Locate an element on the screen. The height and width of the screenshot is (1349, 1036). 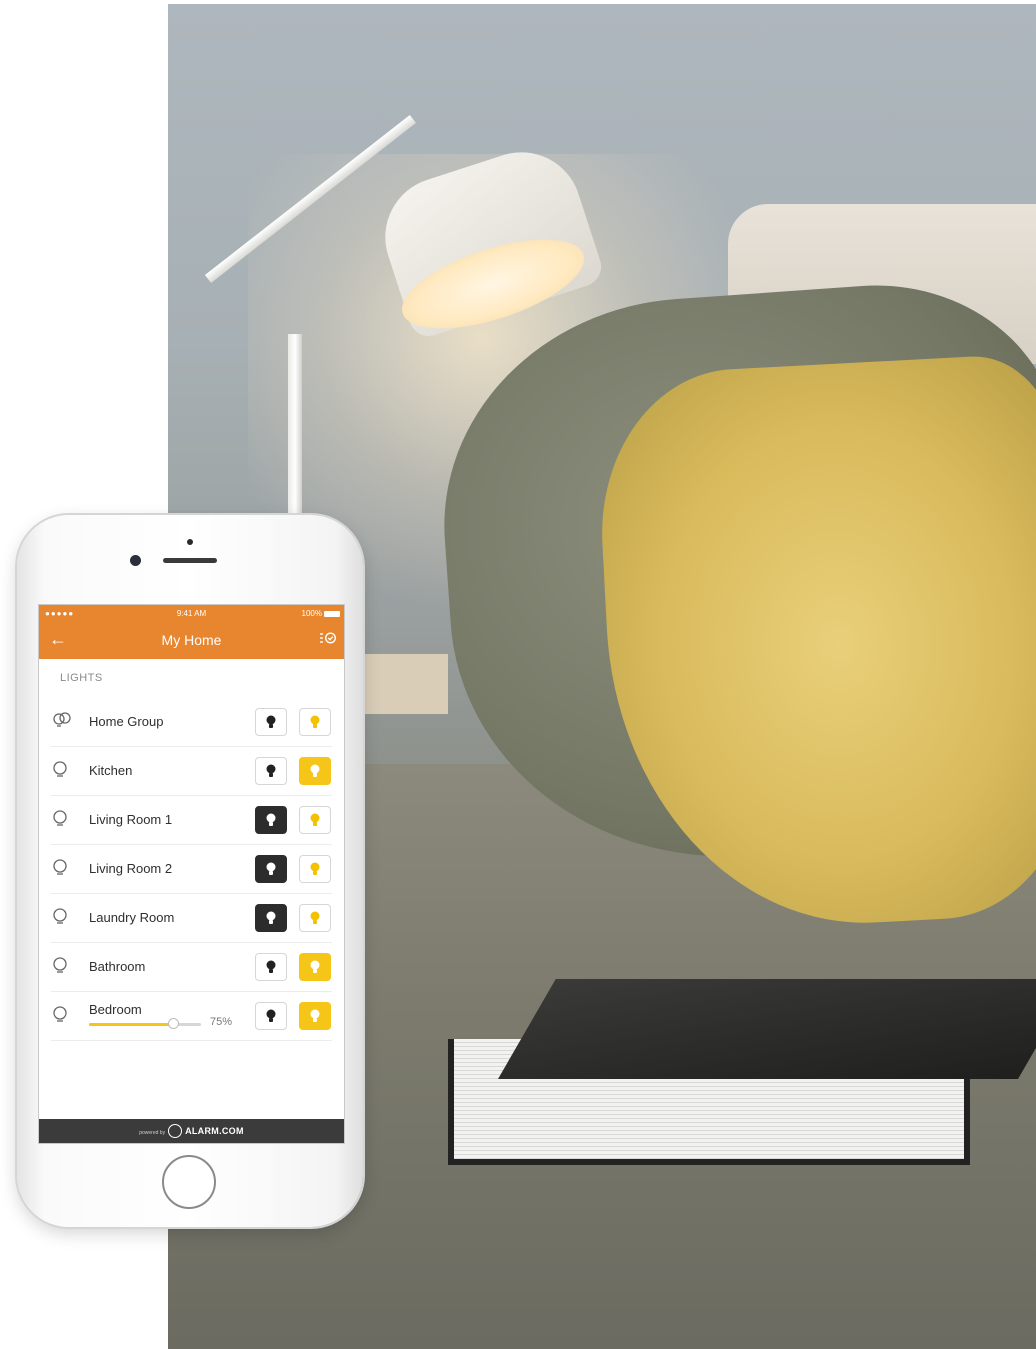
dimmer-slider-fill is located at coordinates (131, 1024).